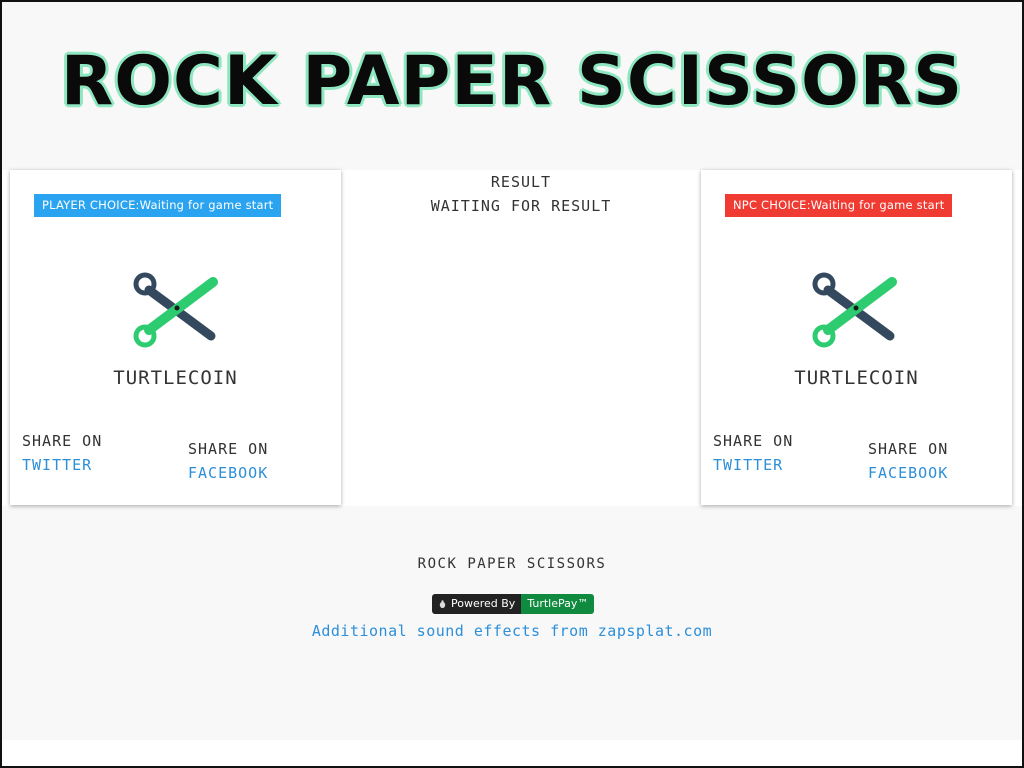 The height and width of the screenshot is (768, 1024). I want to click on powered-by-badge: Powered By TurtlePay™, so click(513, 604).